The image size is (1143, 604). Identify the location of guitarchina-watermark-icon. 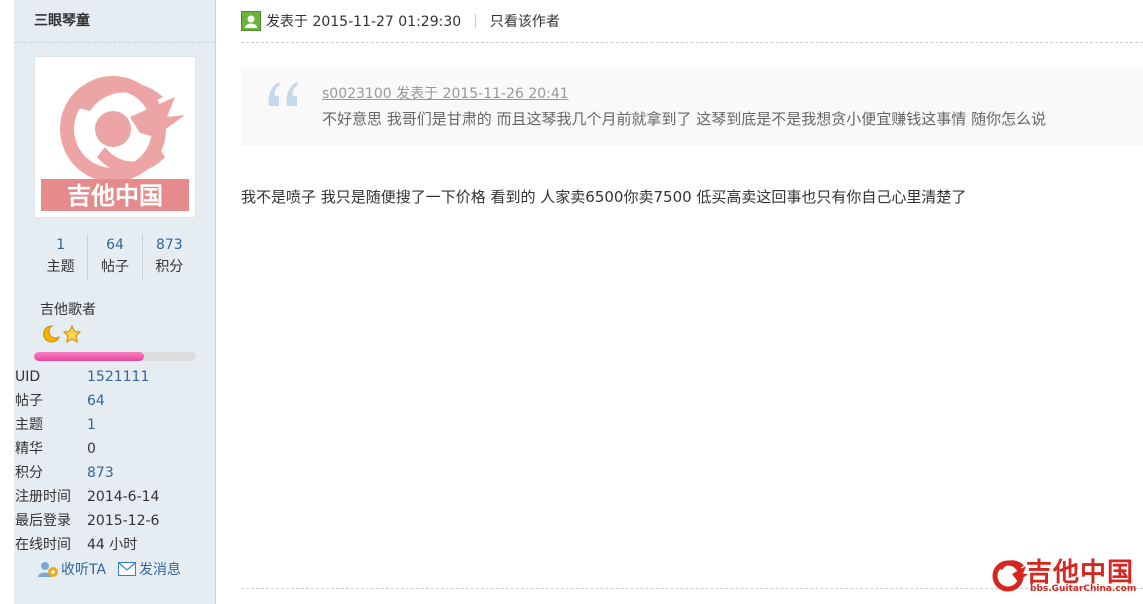
(1010, 576).